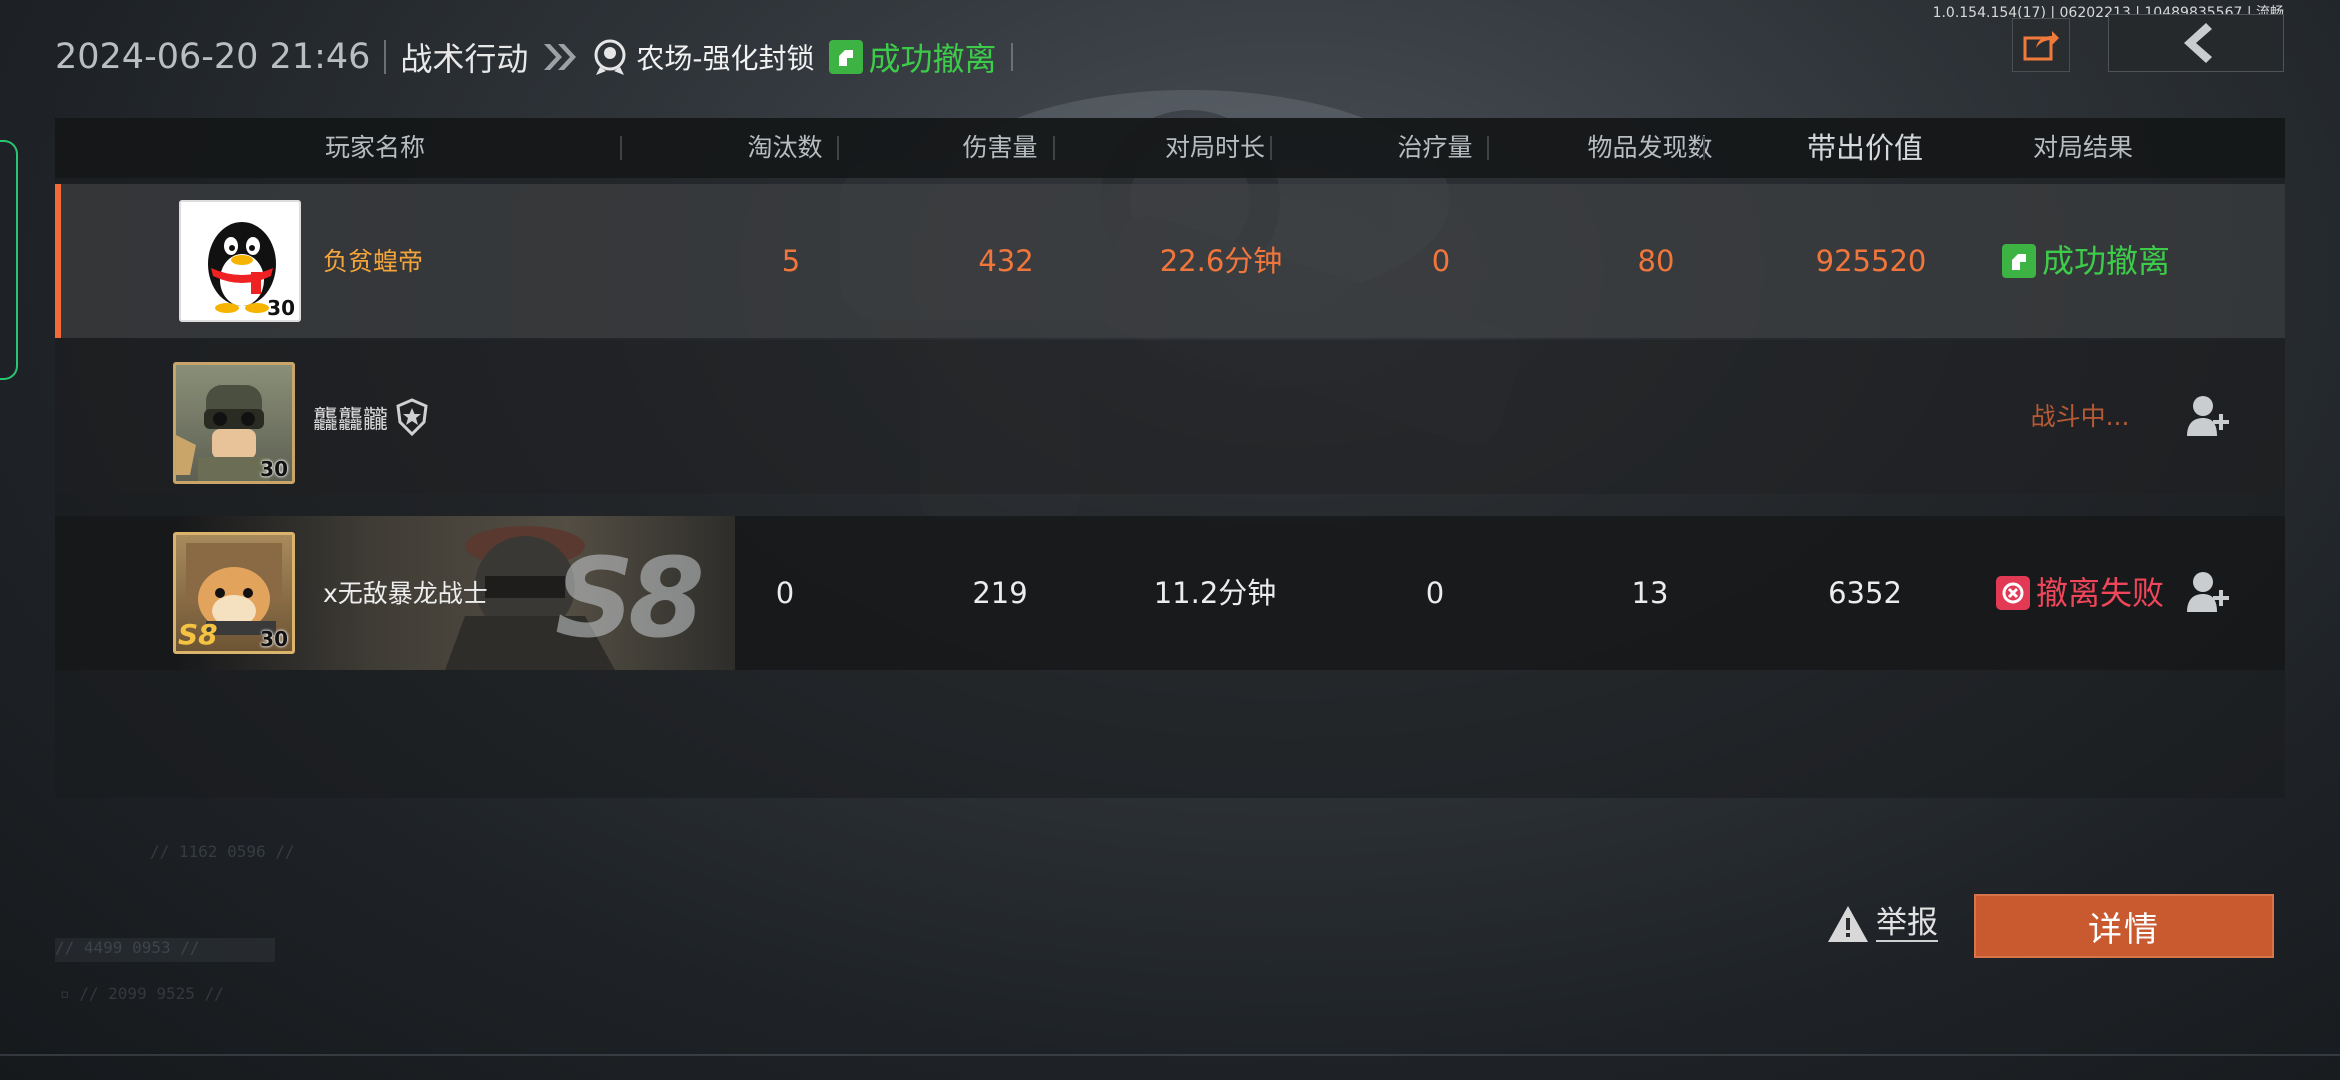 Image resolution: width=2340 pixels, height=1080 pixels. I want to click on items-found-value: 80, so click(1656, 261).